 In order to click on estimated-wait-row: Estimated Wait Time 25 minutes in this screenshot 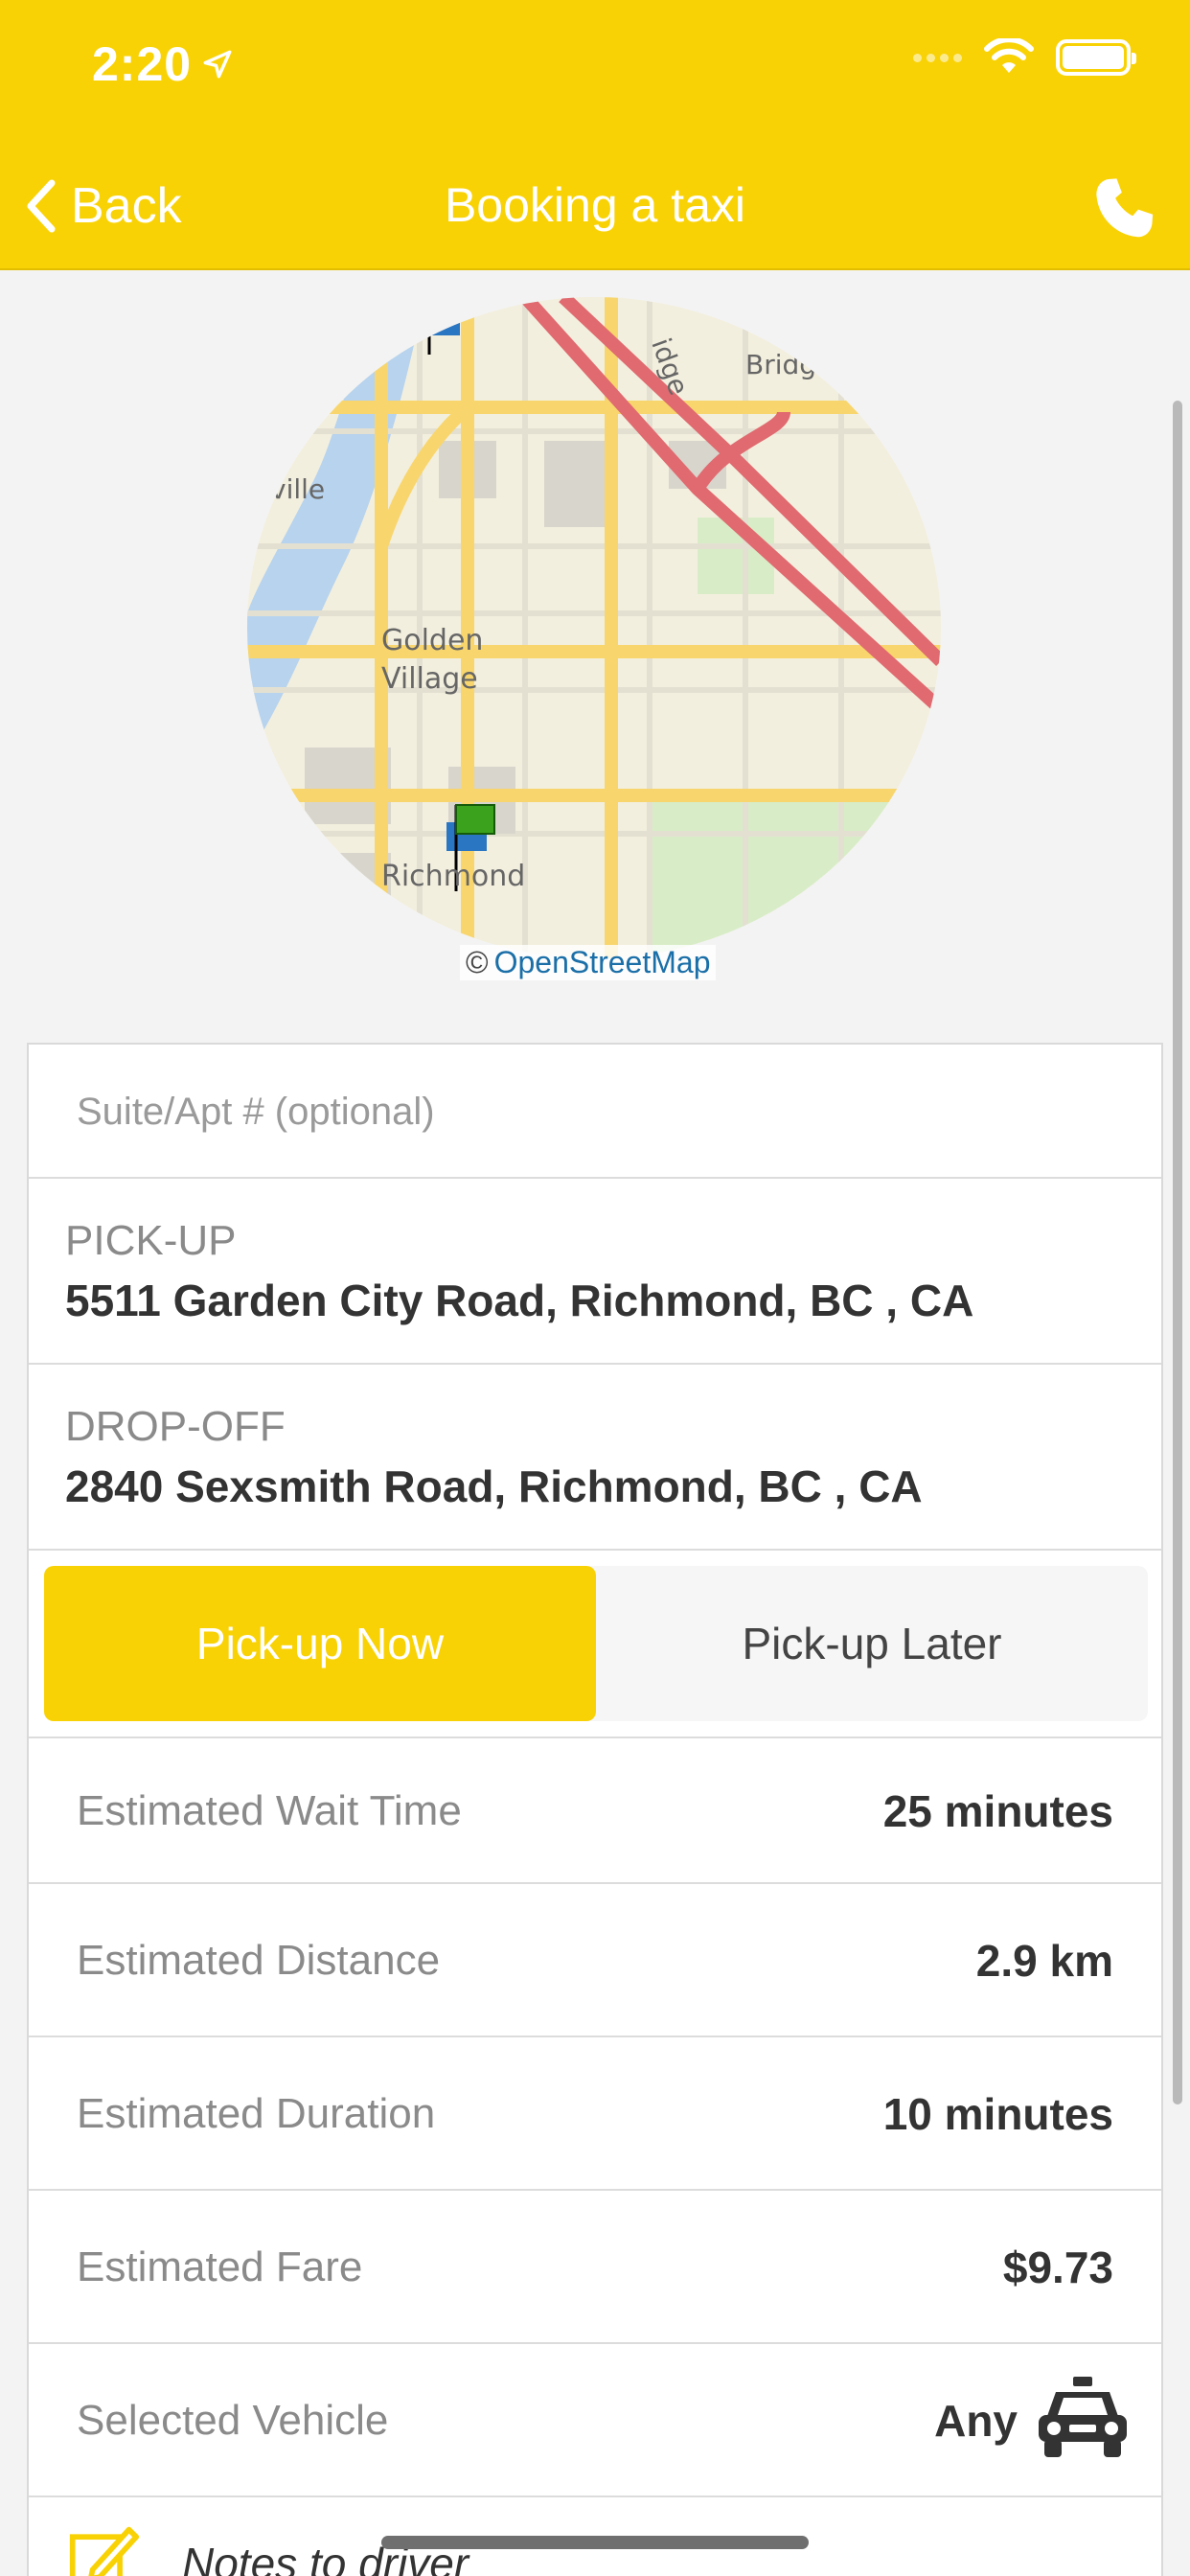, I will do `click(595, 1811)`.